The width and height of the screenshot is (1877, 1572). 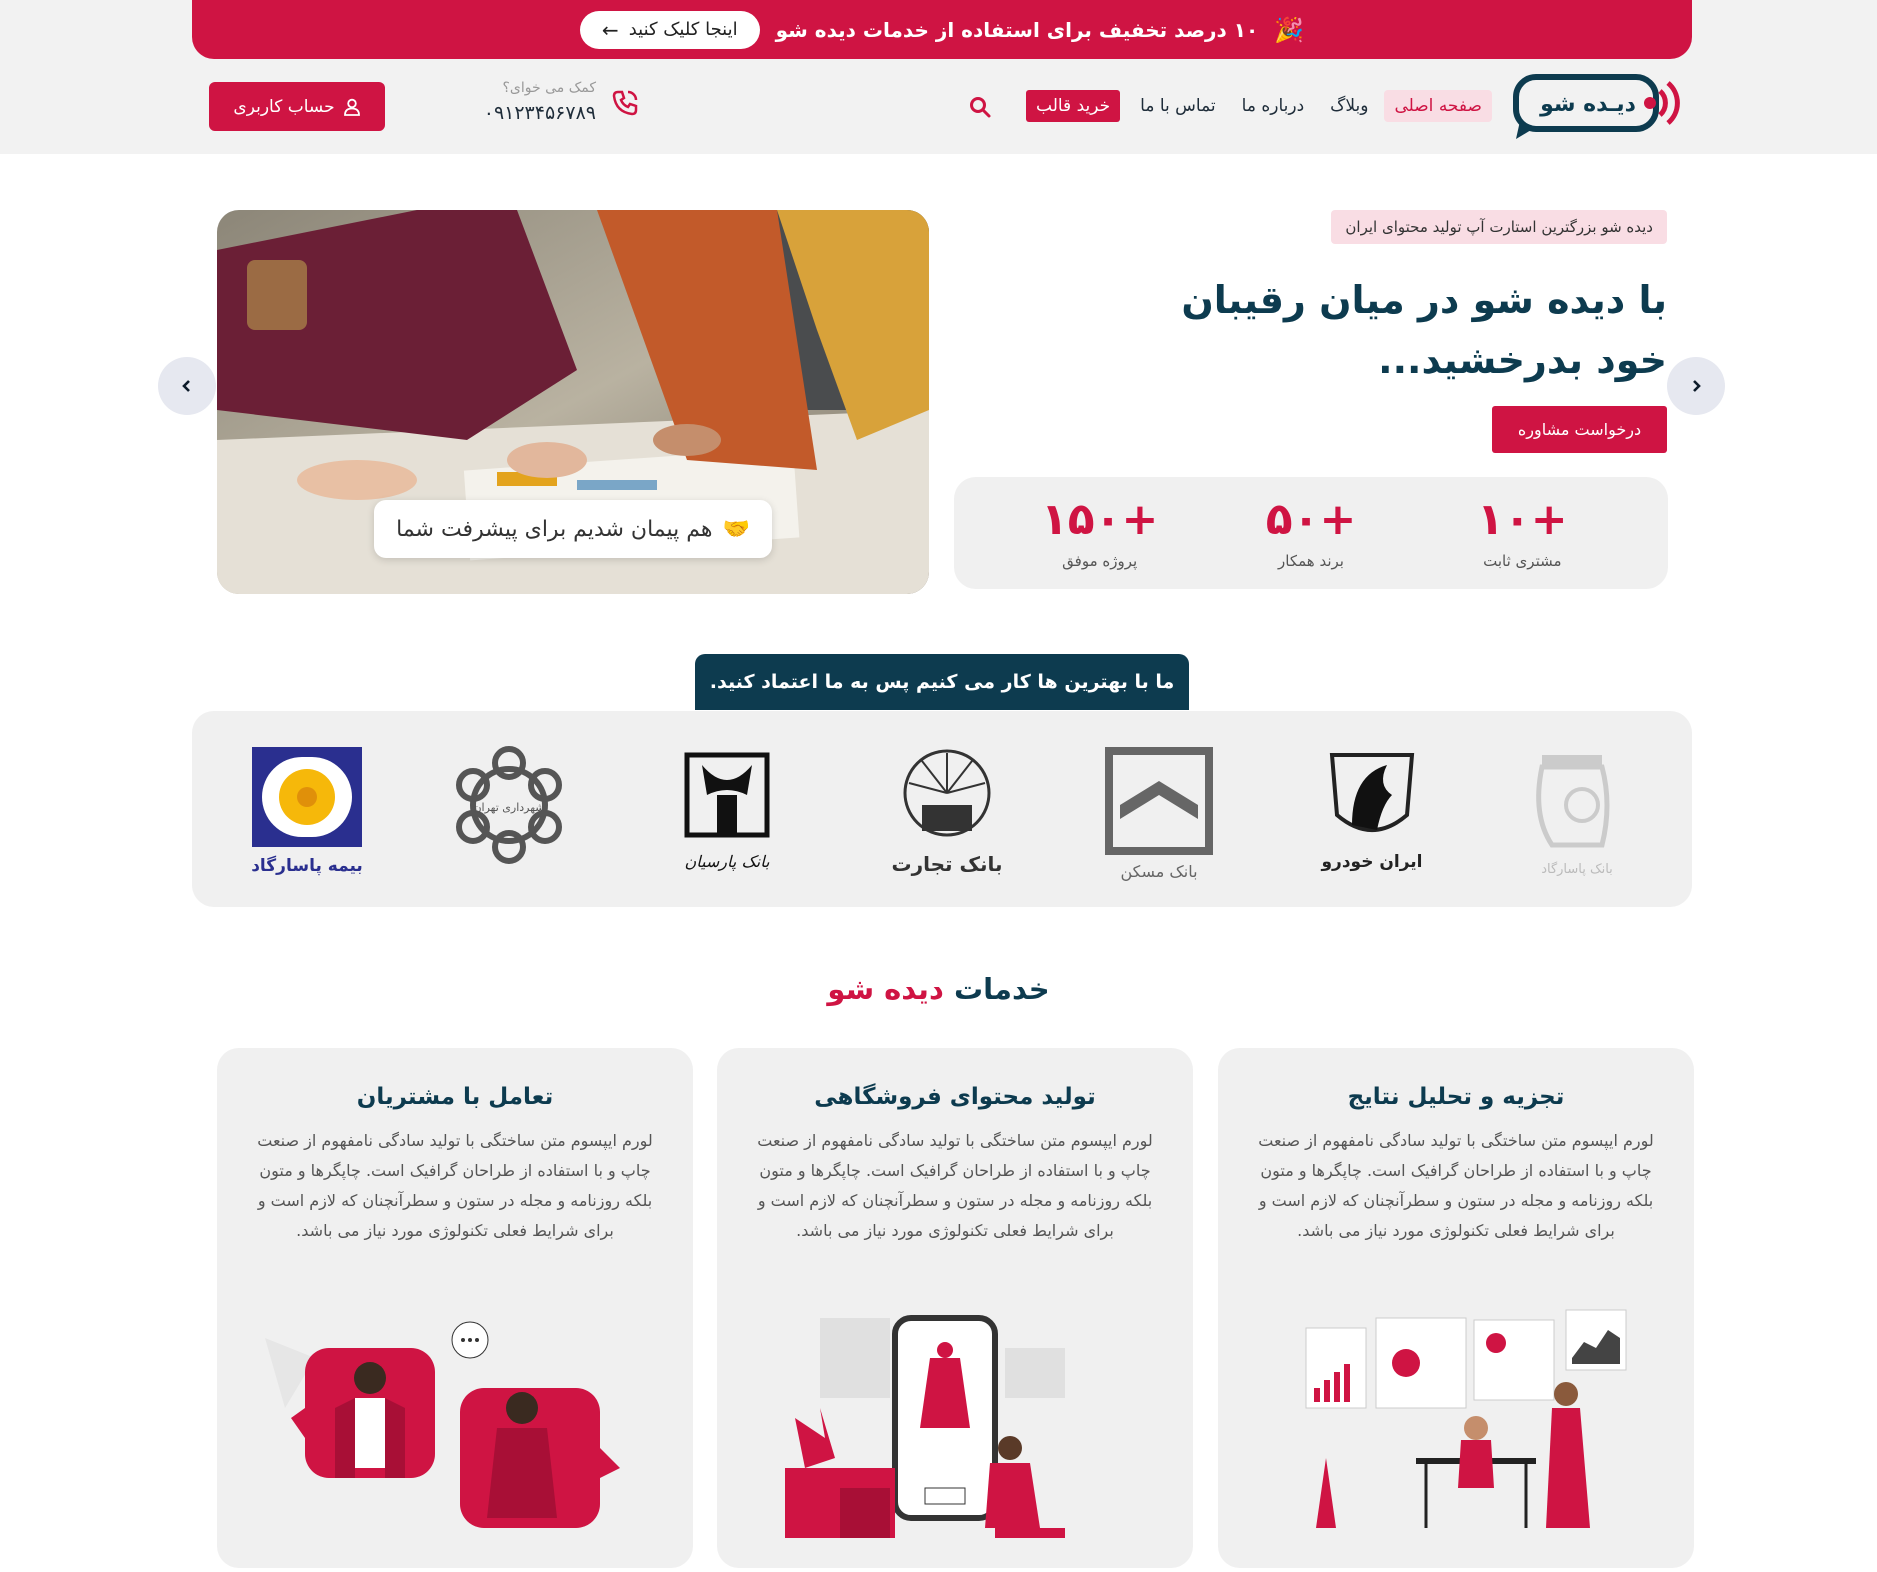 I want to click on handshake-icon: 🤝, so click(x=736, y=529).